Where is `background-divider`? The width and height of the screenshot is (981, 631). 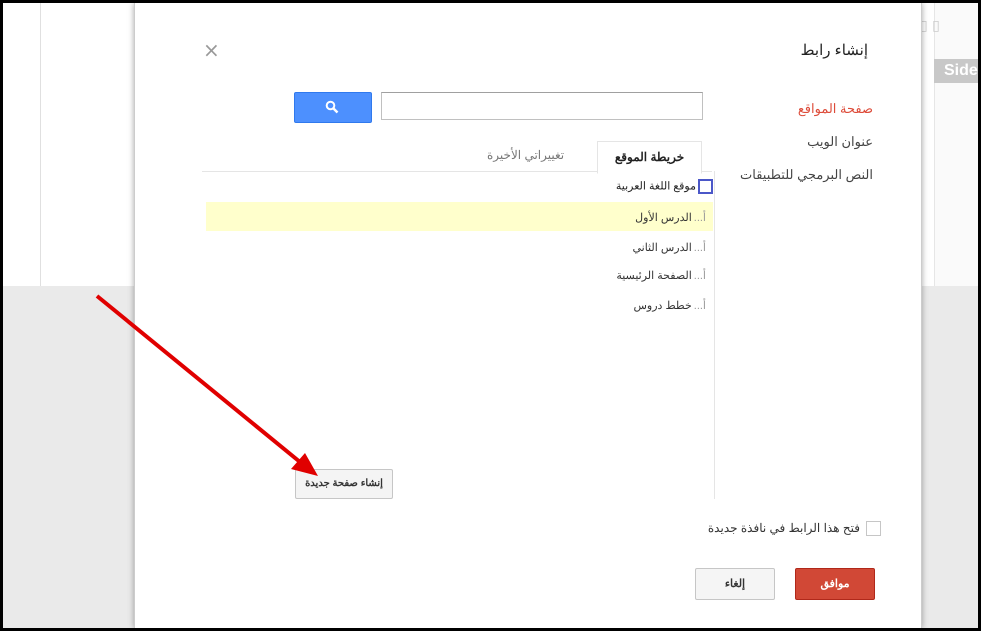
background-divider is located at coordinates (40, 144).